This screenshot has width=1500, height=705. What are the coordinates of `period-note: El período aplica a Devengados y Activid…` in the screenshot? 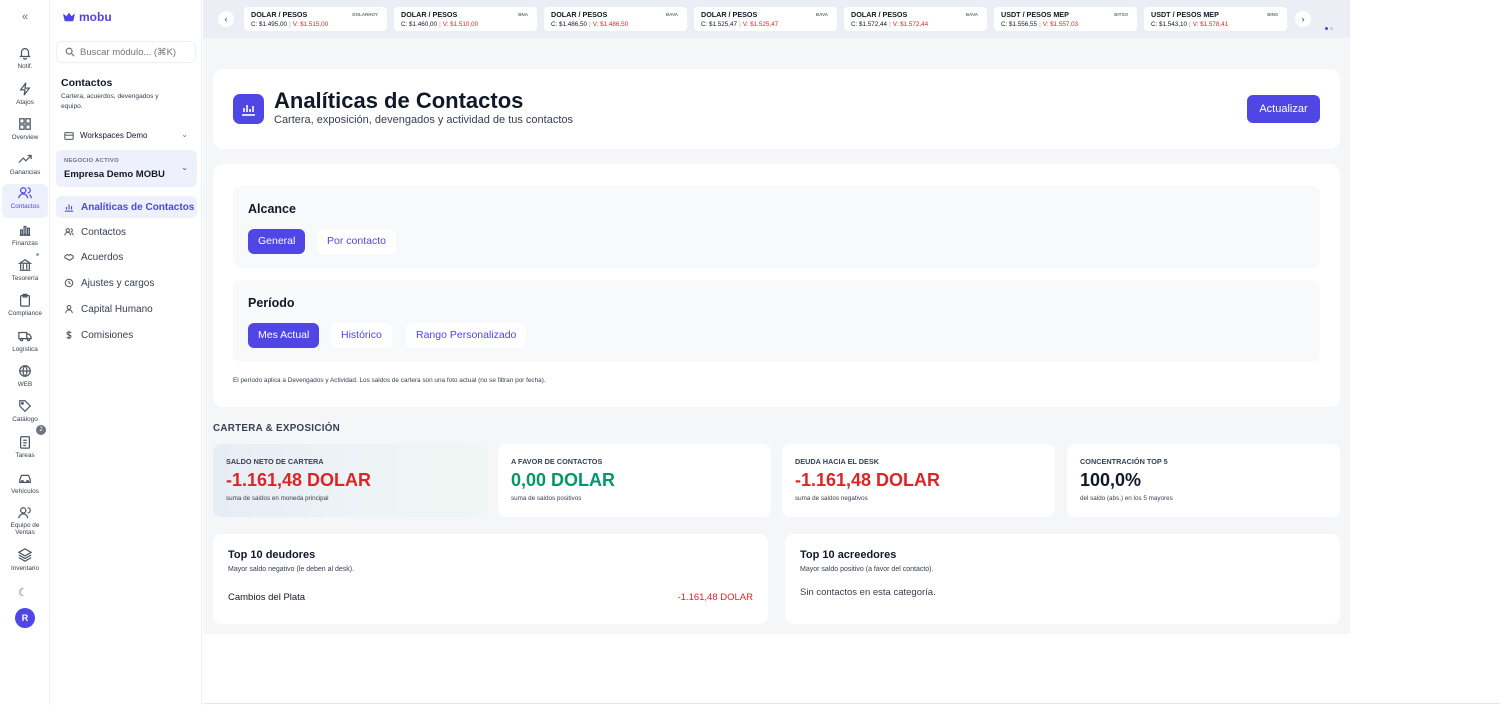 It's located at (389, 380).